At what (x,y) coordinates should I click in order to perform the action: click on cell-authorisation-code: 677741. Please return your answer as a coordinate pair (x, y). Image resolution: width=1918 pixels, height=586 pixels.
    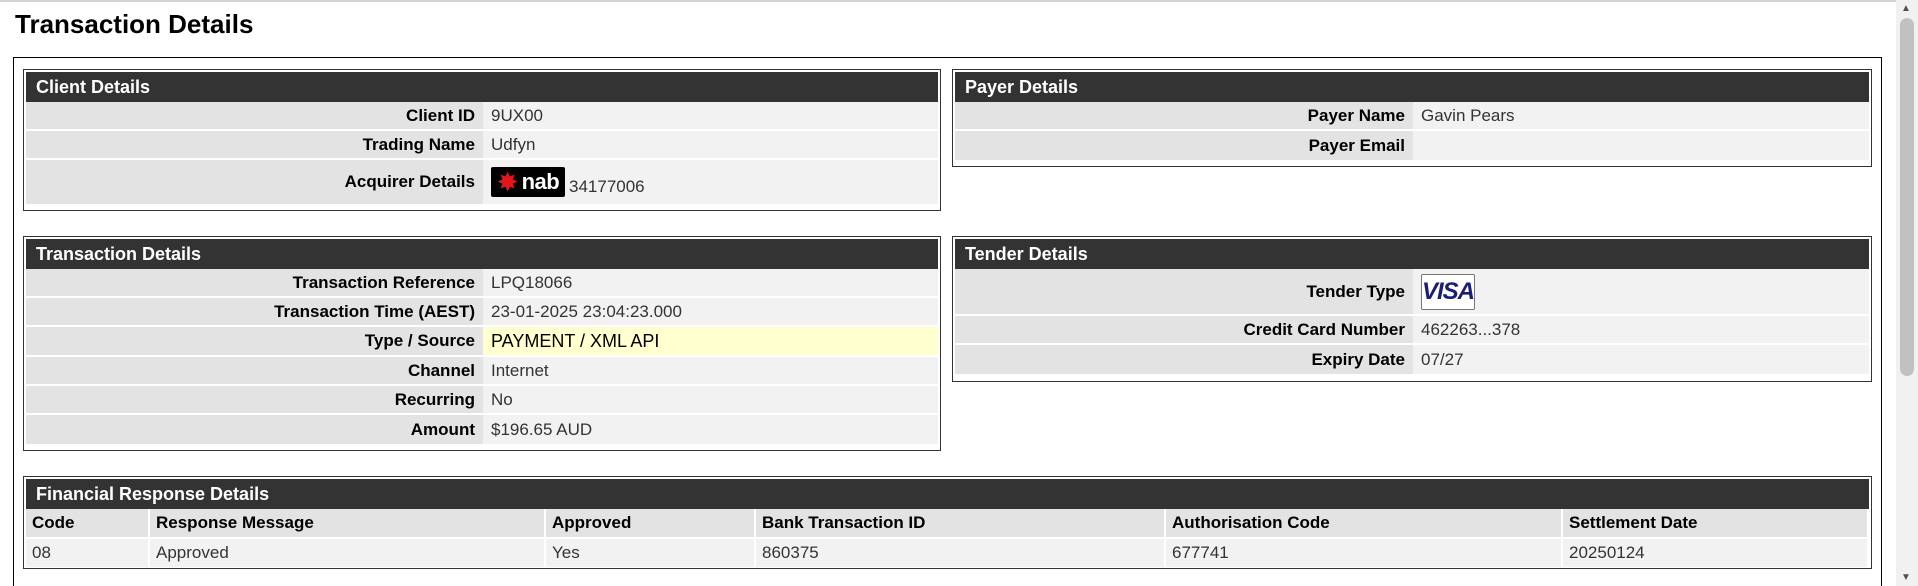
    Looking at the image, I should click on (1364, 553).